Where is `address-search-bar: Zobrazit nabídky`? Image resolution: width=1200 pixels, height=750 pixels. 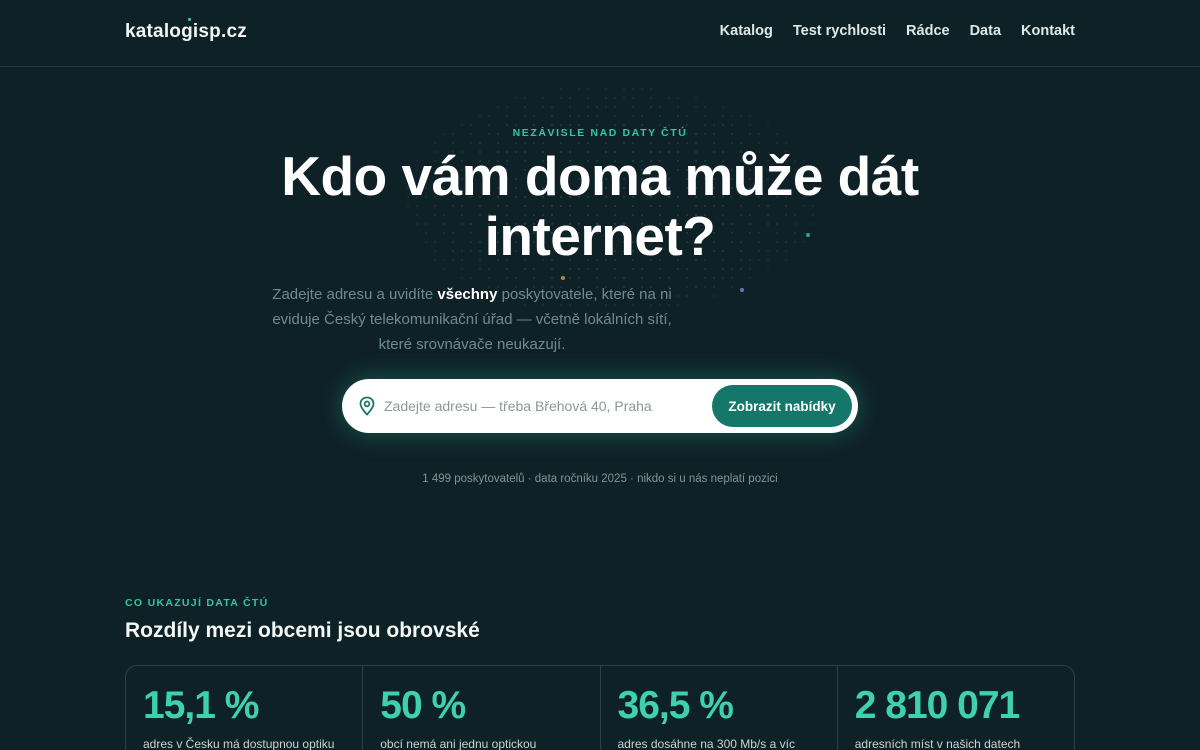 address-search-bar: Zobrazit nabídky is located at coordinates (600, 406).